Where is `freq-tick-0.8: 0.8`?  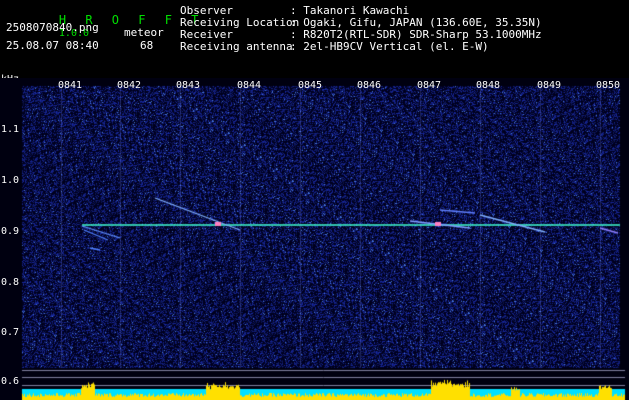 freq-tick-0.8: 0.8 is located at coordinates (10, 282).